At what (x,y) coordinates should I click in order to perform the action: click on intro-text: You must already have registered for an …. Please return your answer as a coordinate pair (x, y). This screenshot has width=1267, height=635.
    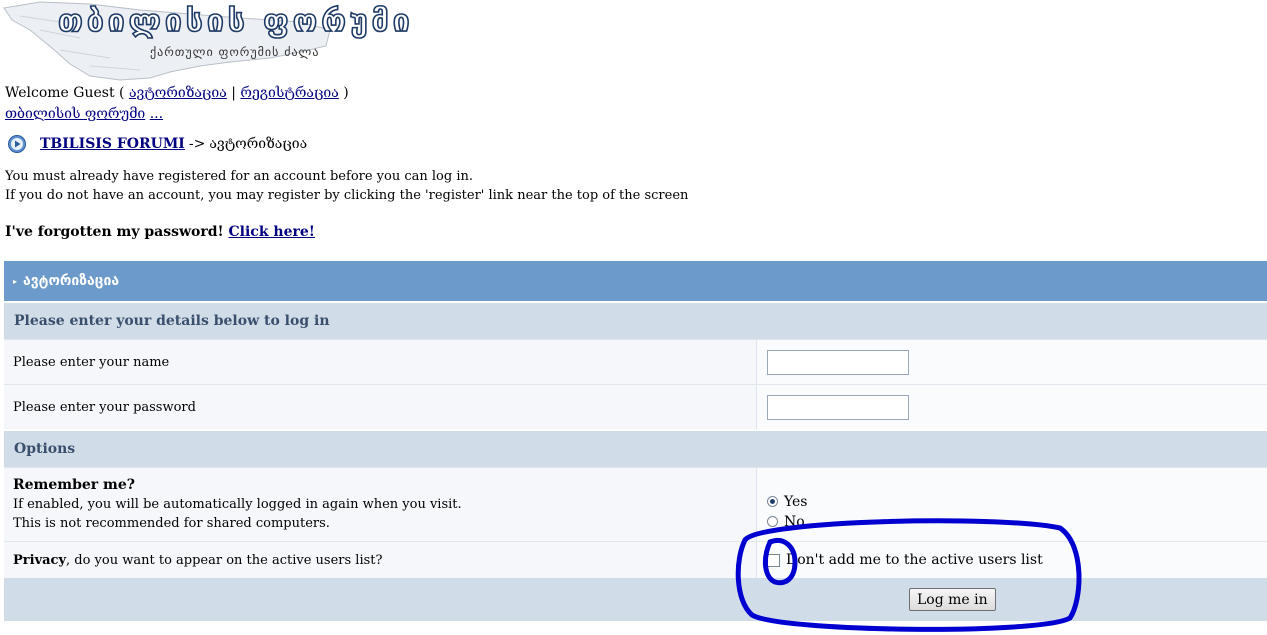
    Looking at the image, I should click on (346, 186).